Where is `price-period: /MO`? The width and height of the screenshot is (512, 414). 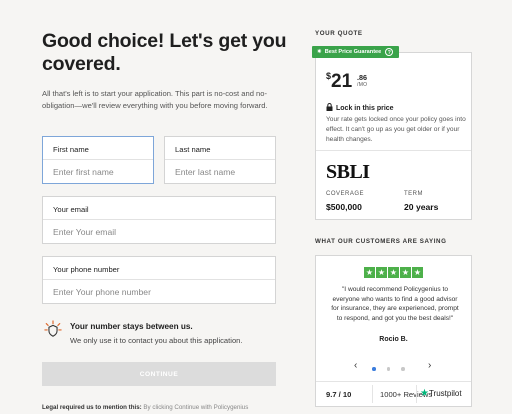
price-period: /MO is located at coordinates (362, 85).